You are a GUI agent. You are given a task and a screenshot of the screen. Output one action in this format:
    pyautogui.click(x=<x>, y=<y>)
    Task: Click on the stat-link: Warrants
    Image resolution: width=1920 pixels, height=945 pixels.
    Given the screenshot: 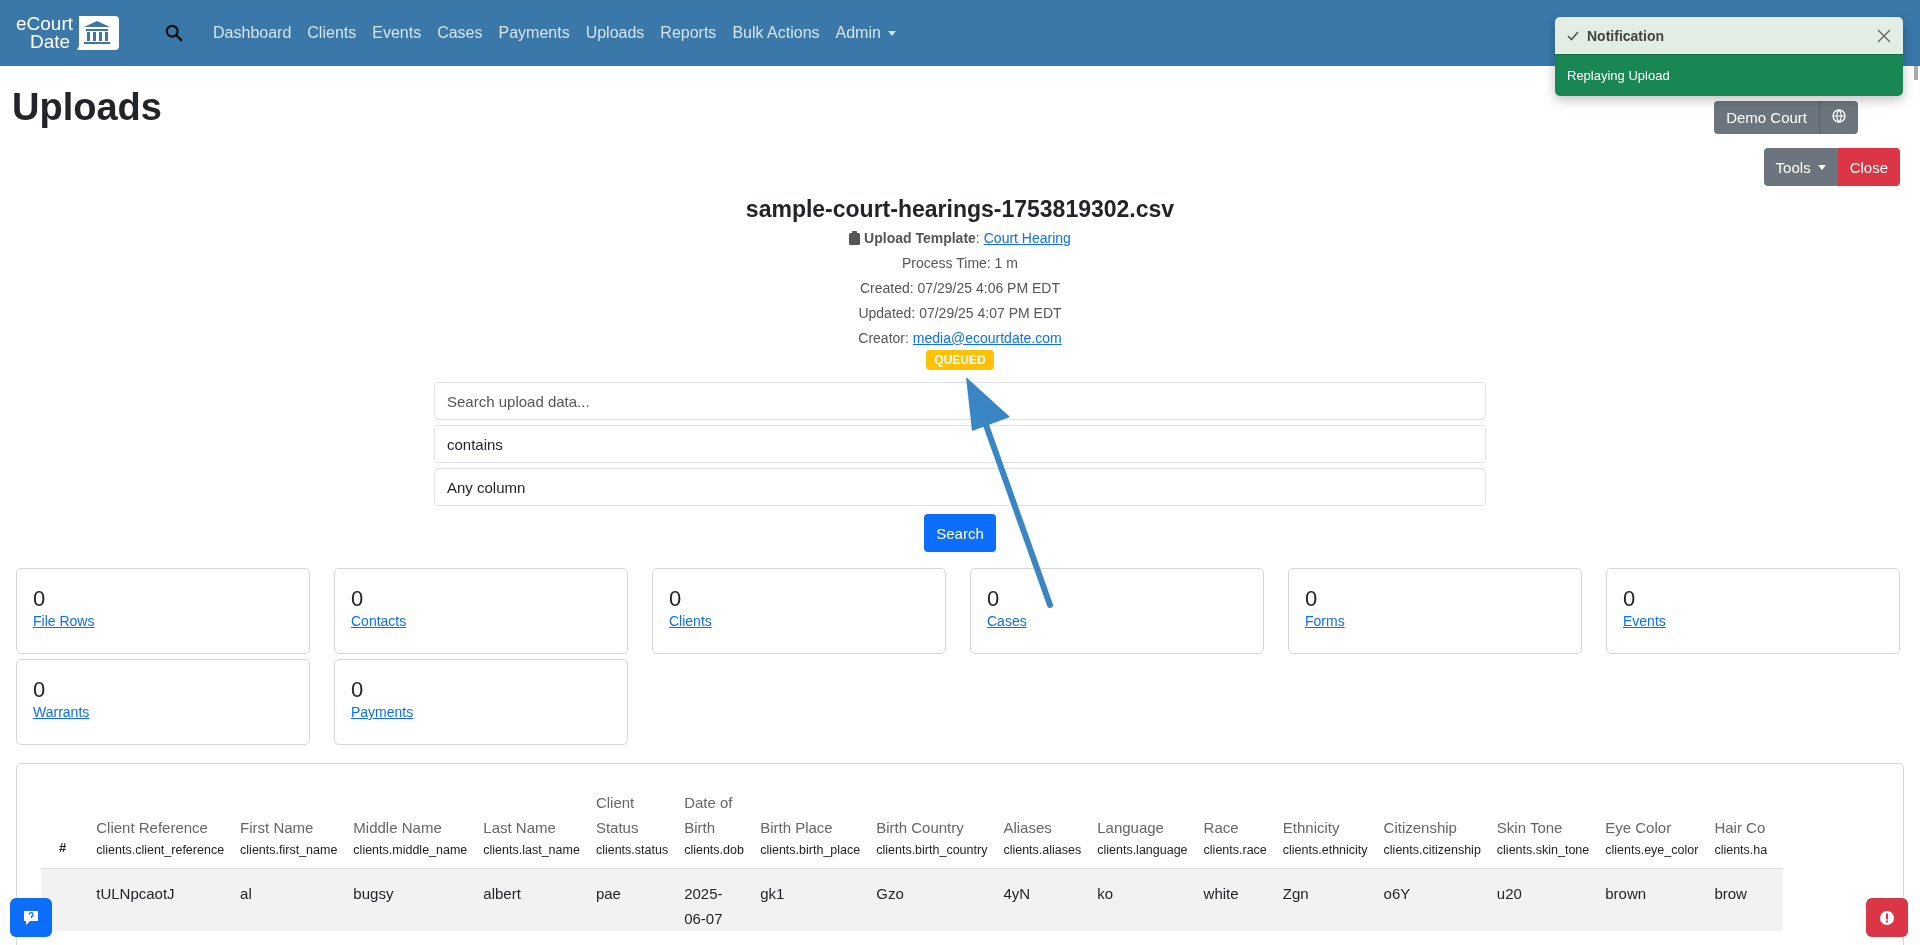 What is the action you would take?
    pyautogui.click(x=61, y=712)
    